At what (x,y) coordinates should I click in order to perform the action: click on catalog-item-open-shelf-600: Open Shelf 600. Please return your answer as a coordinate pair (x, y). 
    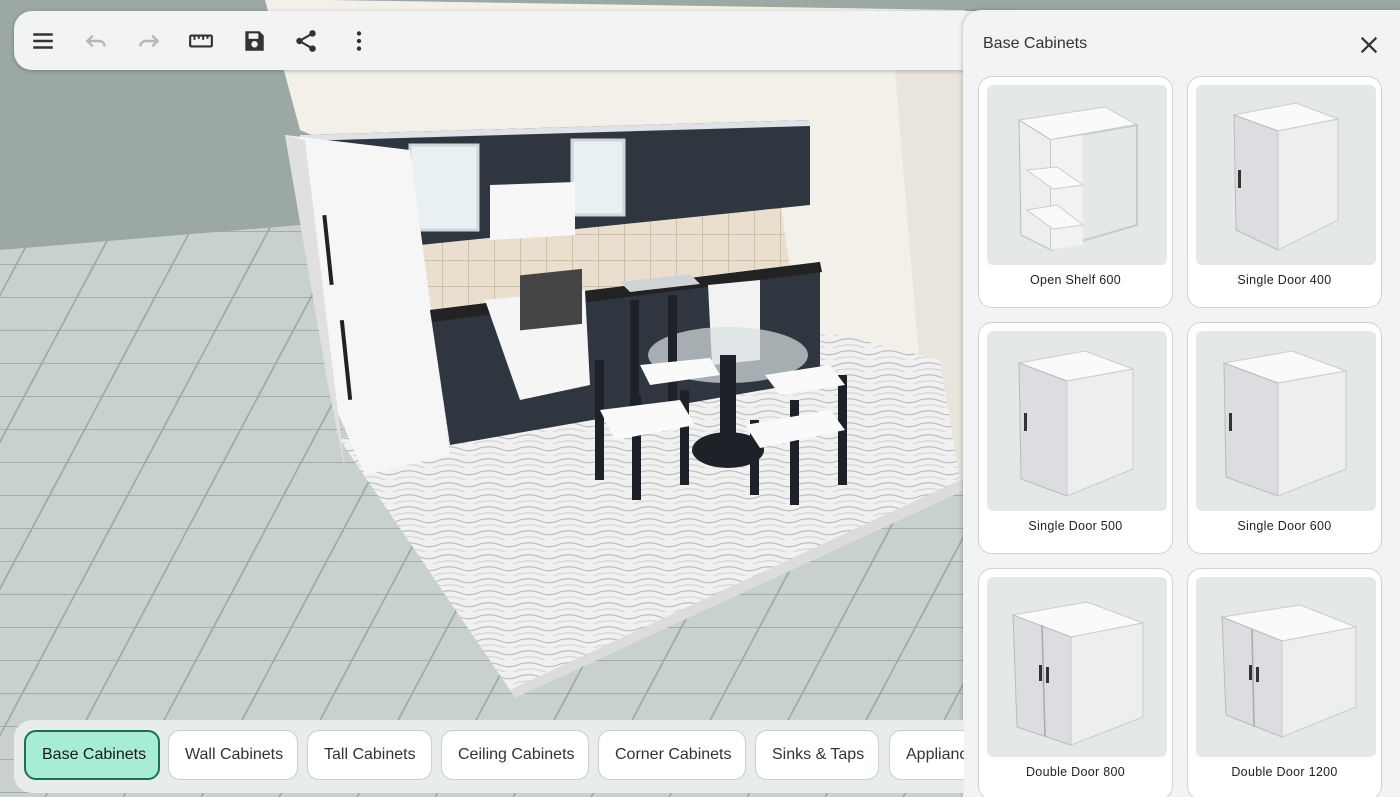
    Looking at the image, I should click on (1075, 192).